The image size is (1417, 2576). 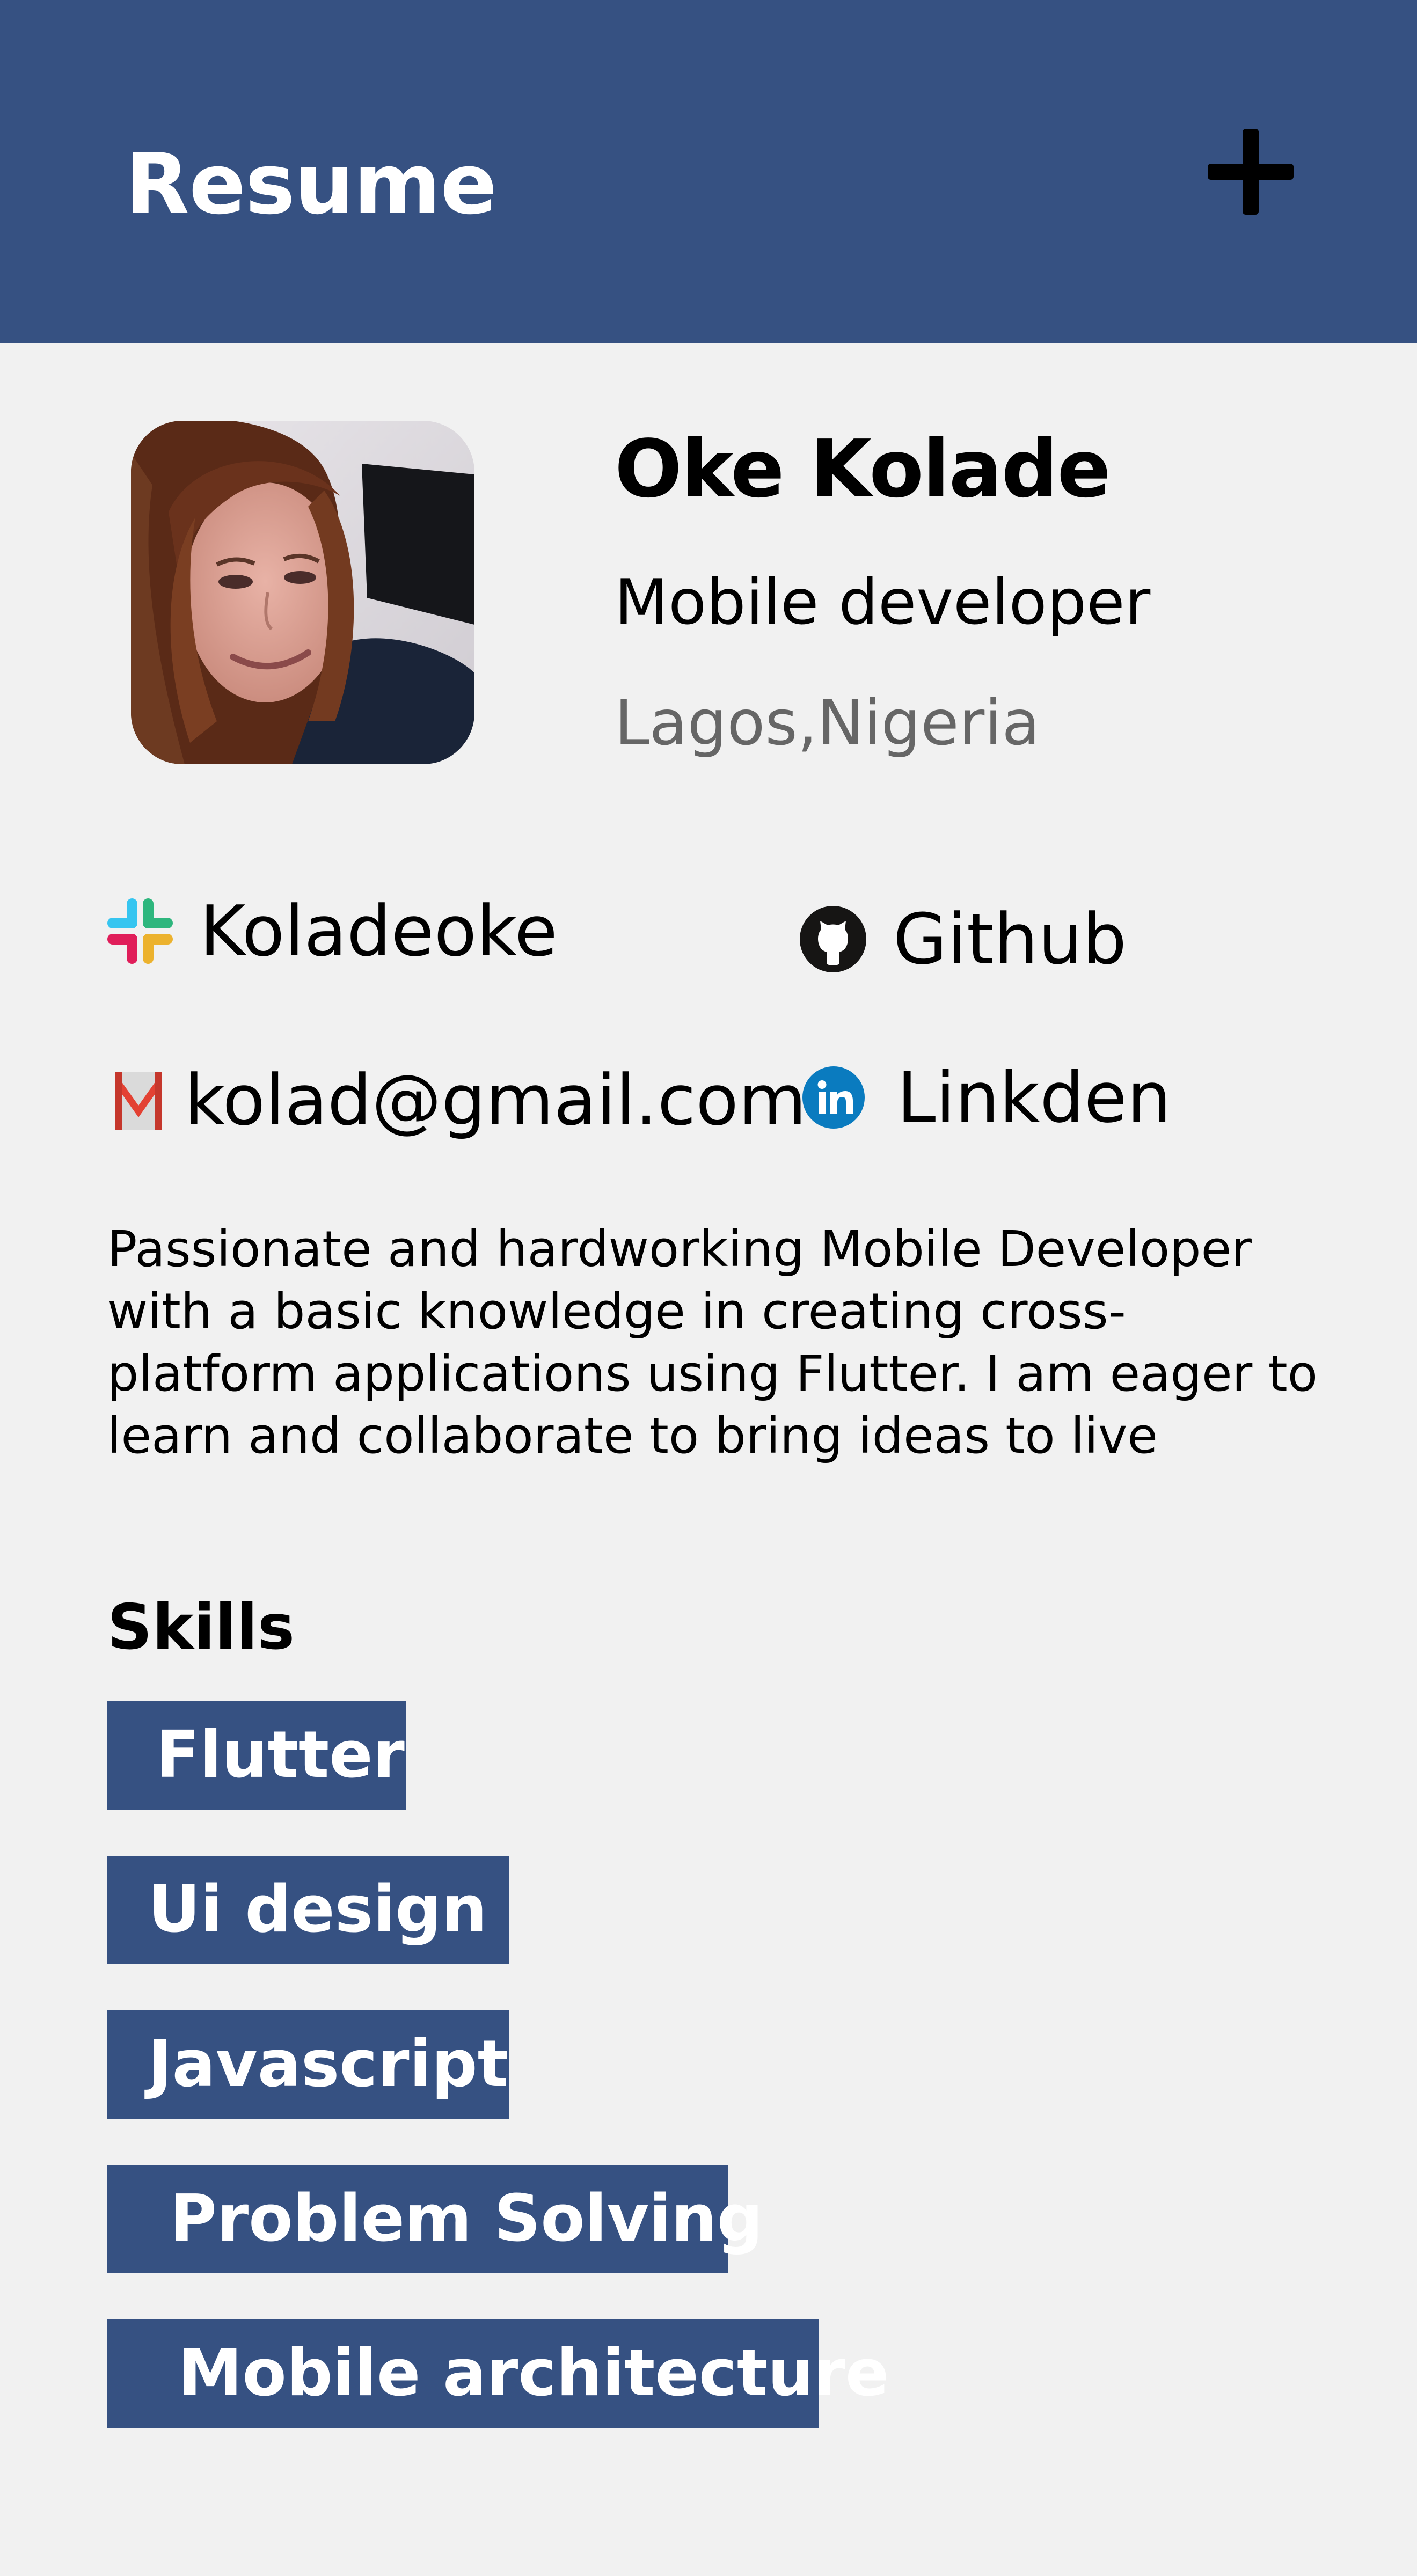 I want to click on linkedin-contact-link: Linkden, so click(x=986, y=1097).